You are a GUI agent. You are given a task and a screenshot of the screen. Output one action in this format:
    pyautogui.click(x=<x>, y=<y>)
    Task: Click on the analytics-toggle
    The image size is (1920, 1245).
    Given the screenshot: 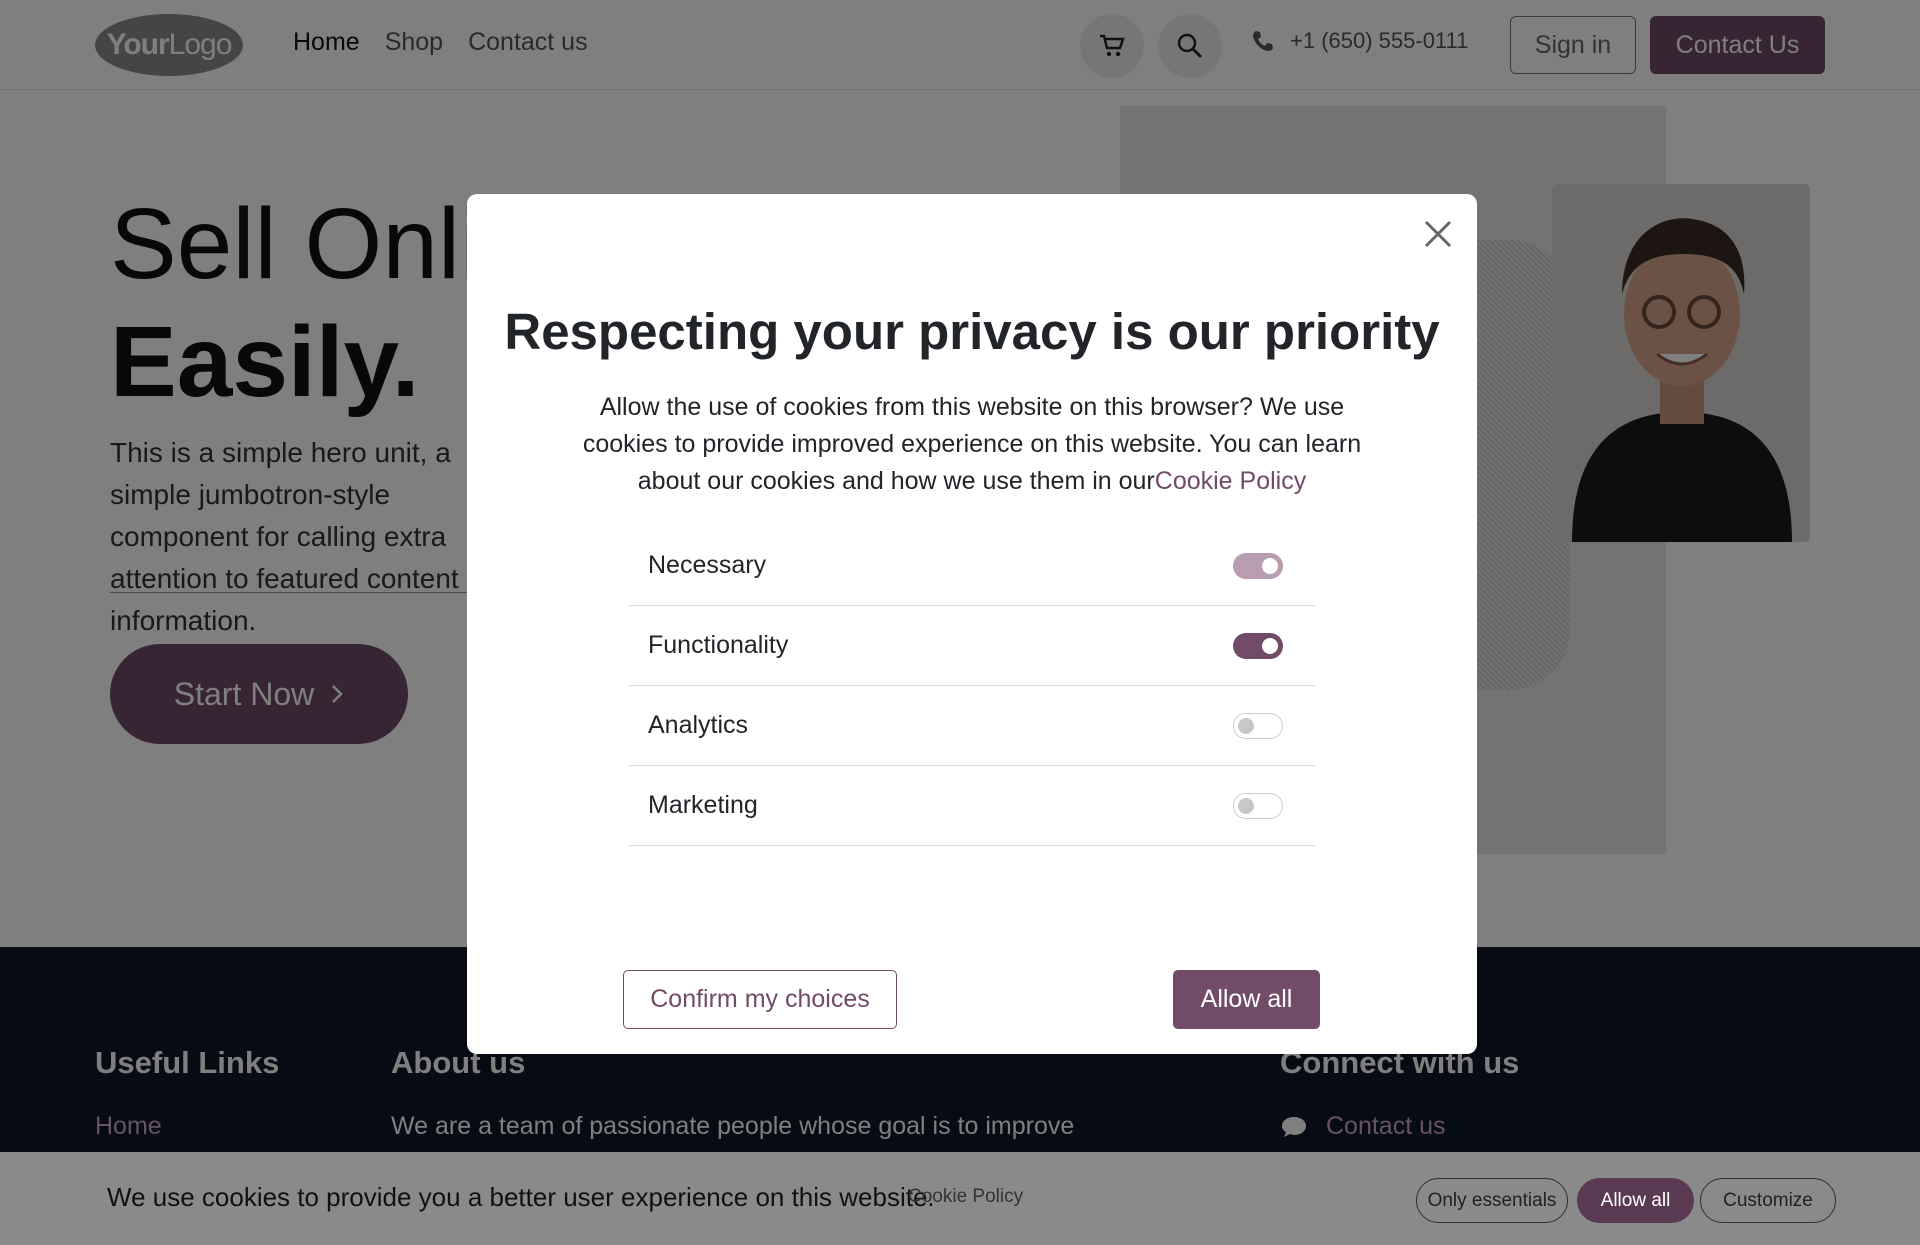 What is the action you would take?
    pyautogui.click(x=1258, y=725)
    